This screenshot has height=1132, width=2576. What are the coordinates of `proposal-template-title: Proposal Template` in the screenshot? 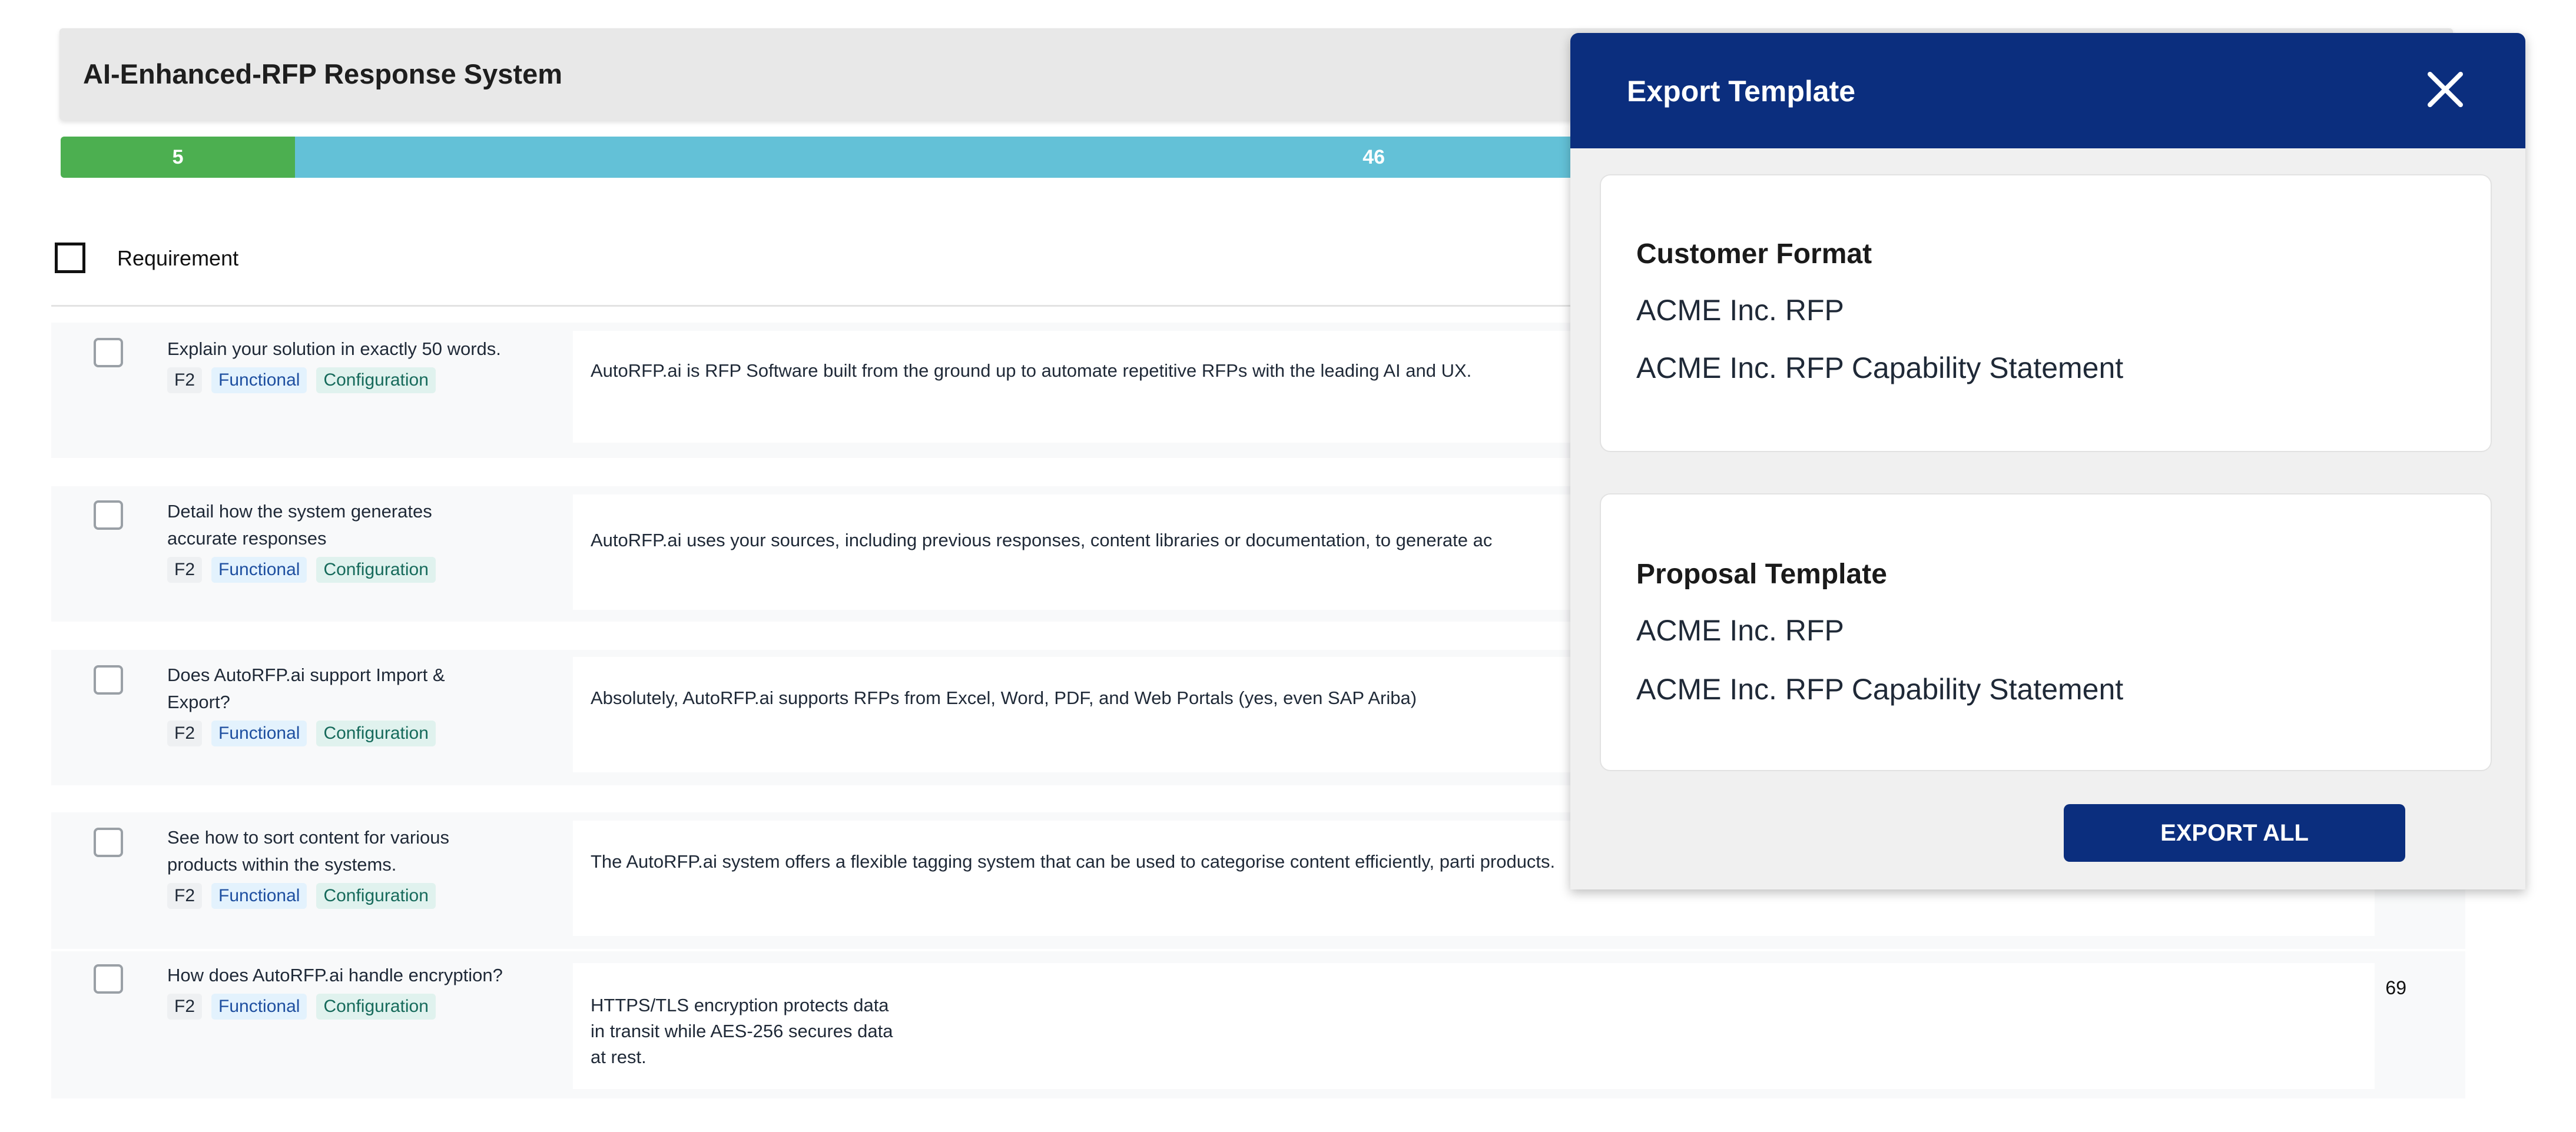 It's located at (1761, 574).